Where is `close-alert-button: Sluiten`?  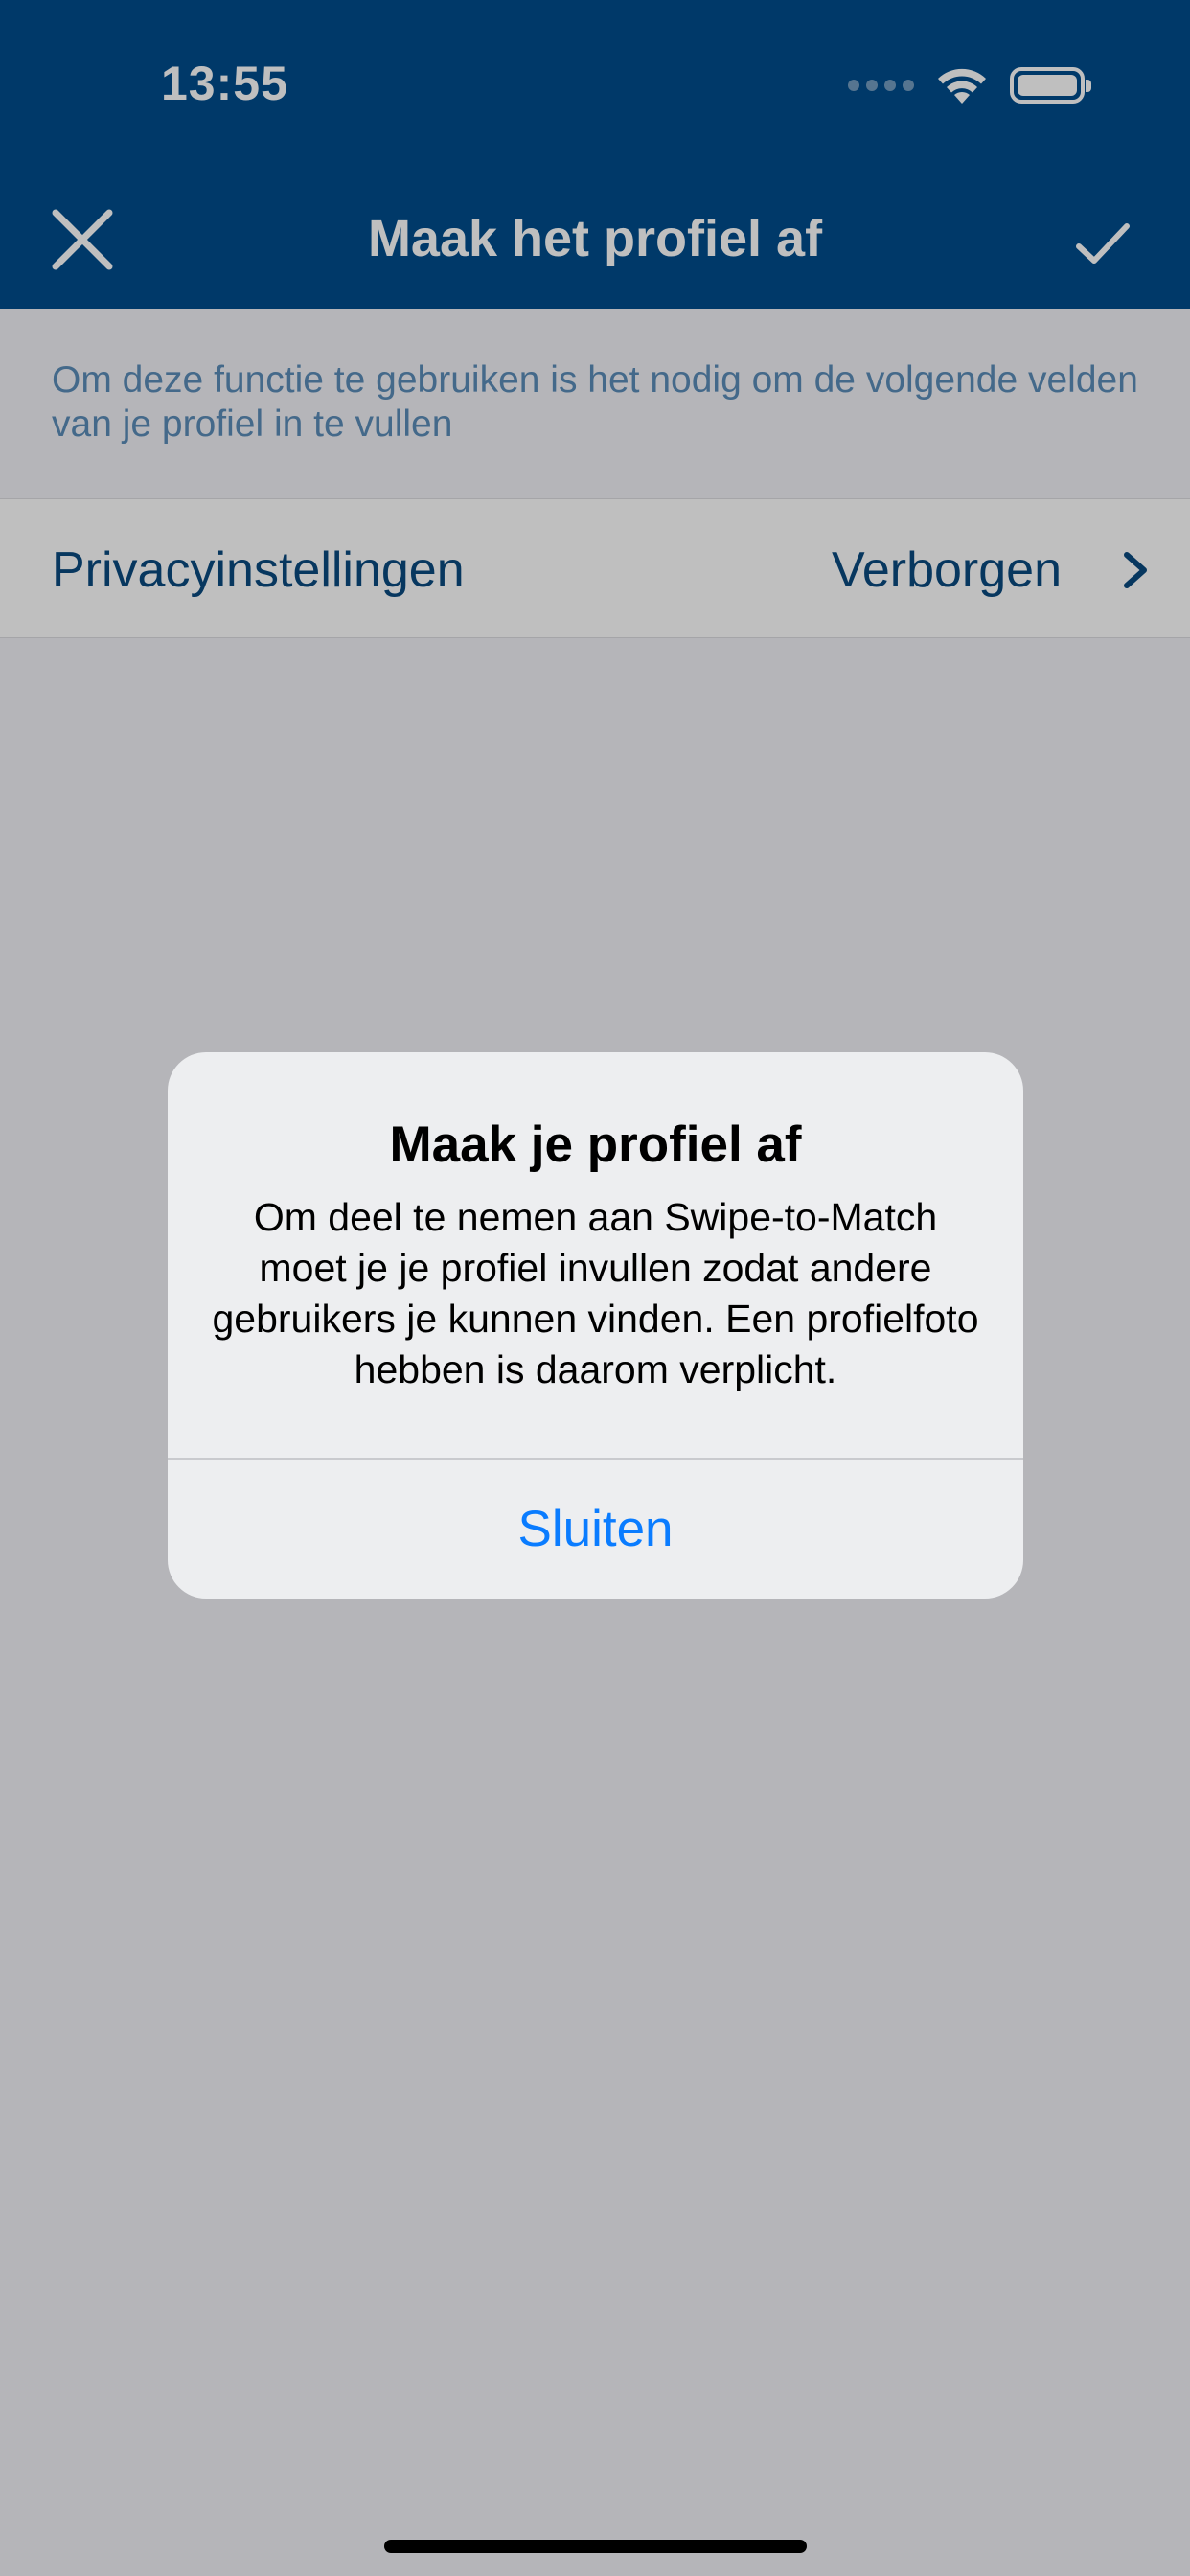 close-alert-button: Sluiten is located at coordinates (595, 1529).